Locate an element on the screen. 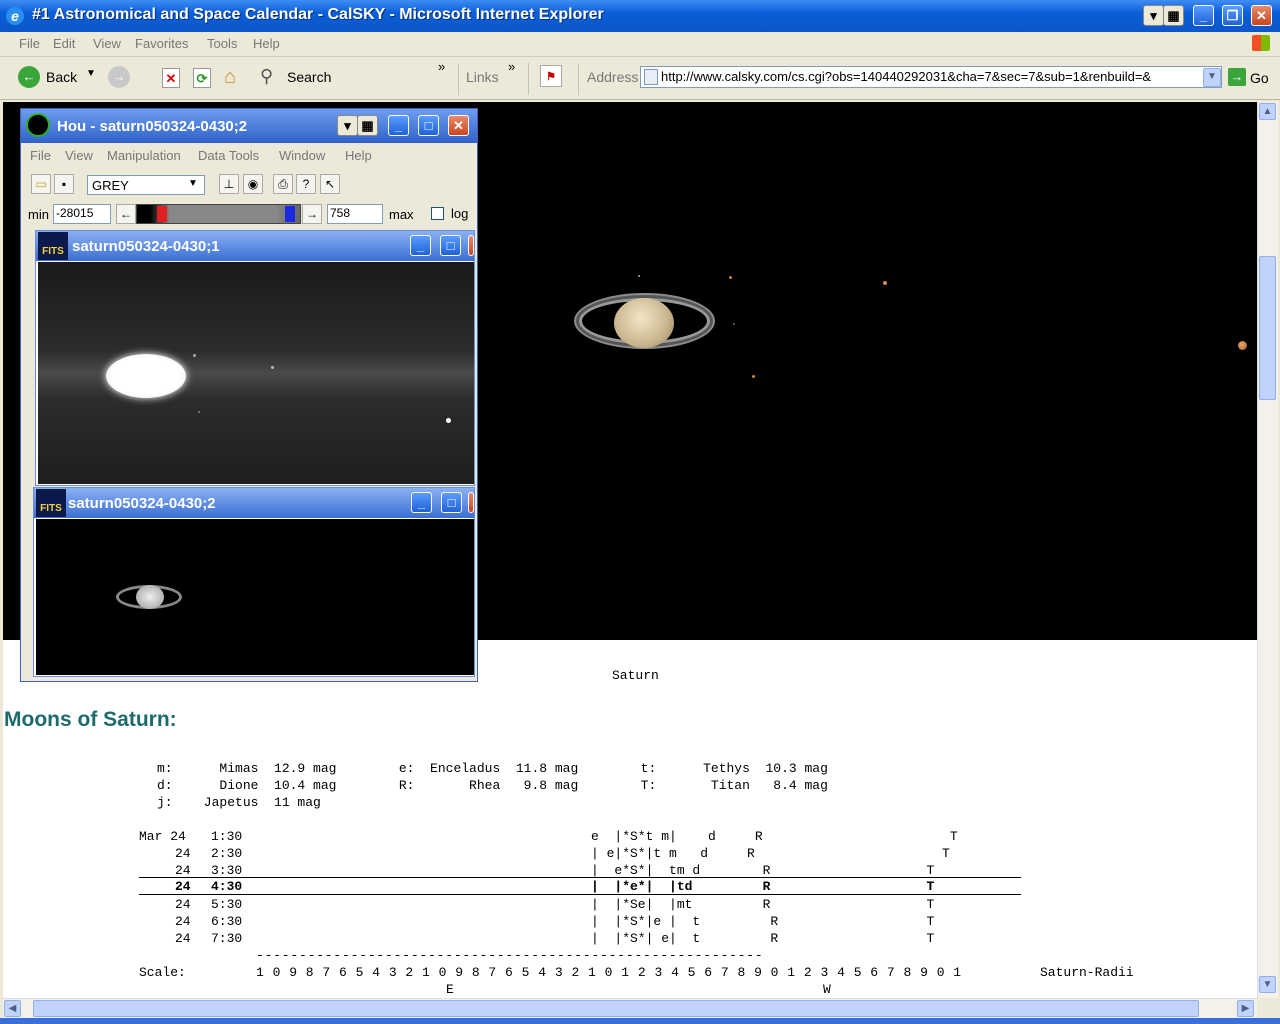  hou-close-button: ✕ is located at coordinates (458, 125).